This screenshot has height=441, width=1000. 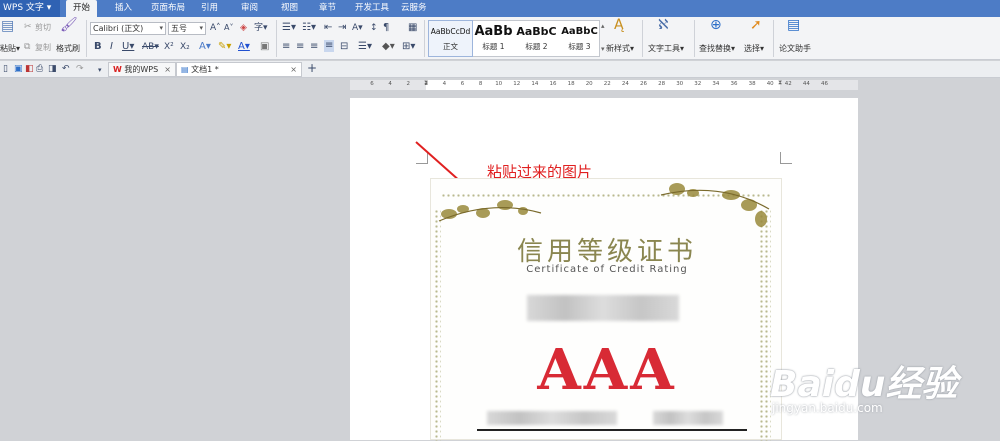 What do you see at coordinates (643, 84) in the screenshot?
I see `ruler-number: 26` at bounding box center [643, 84].